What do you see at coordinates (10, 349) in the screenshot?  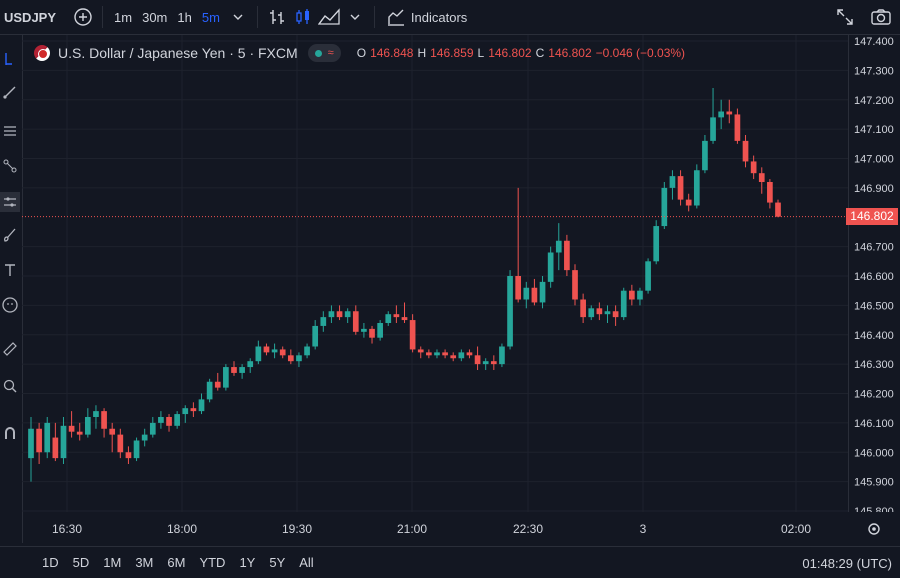 I see `ruler-icon` at bounding box center [10, 349].